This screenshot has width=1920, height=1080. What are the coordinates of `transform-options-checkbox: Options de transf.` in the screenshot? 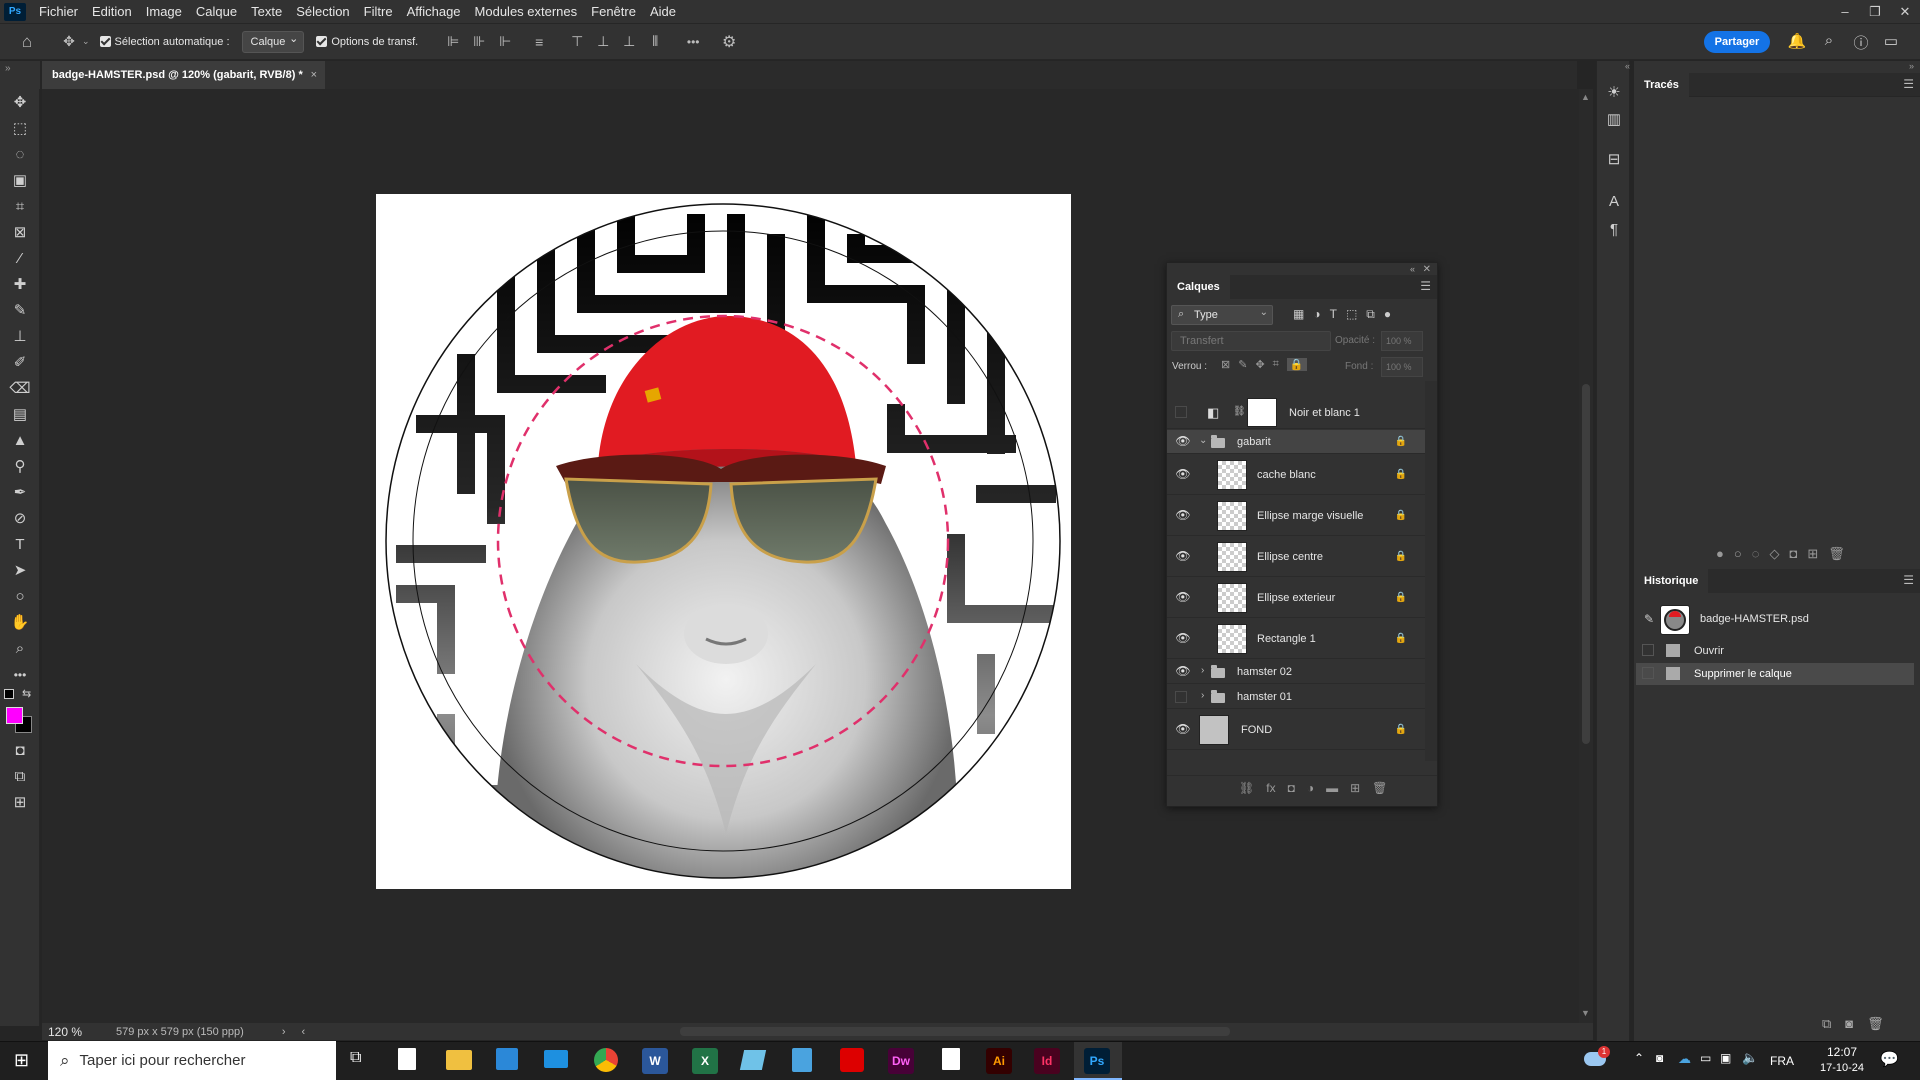 It's located at (367, 42).